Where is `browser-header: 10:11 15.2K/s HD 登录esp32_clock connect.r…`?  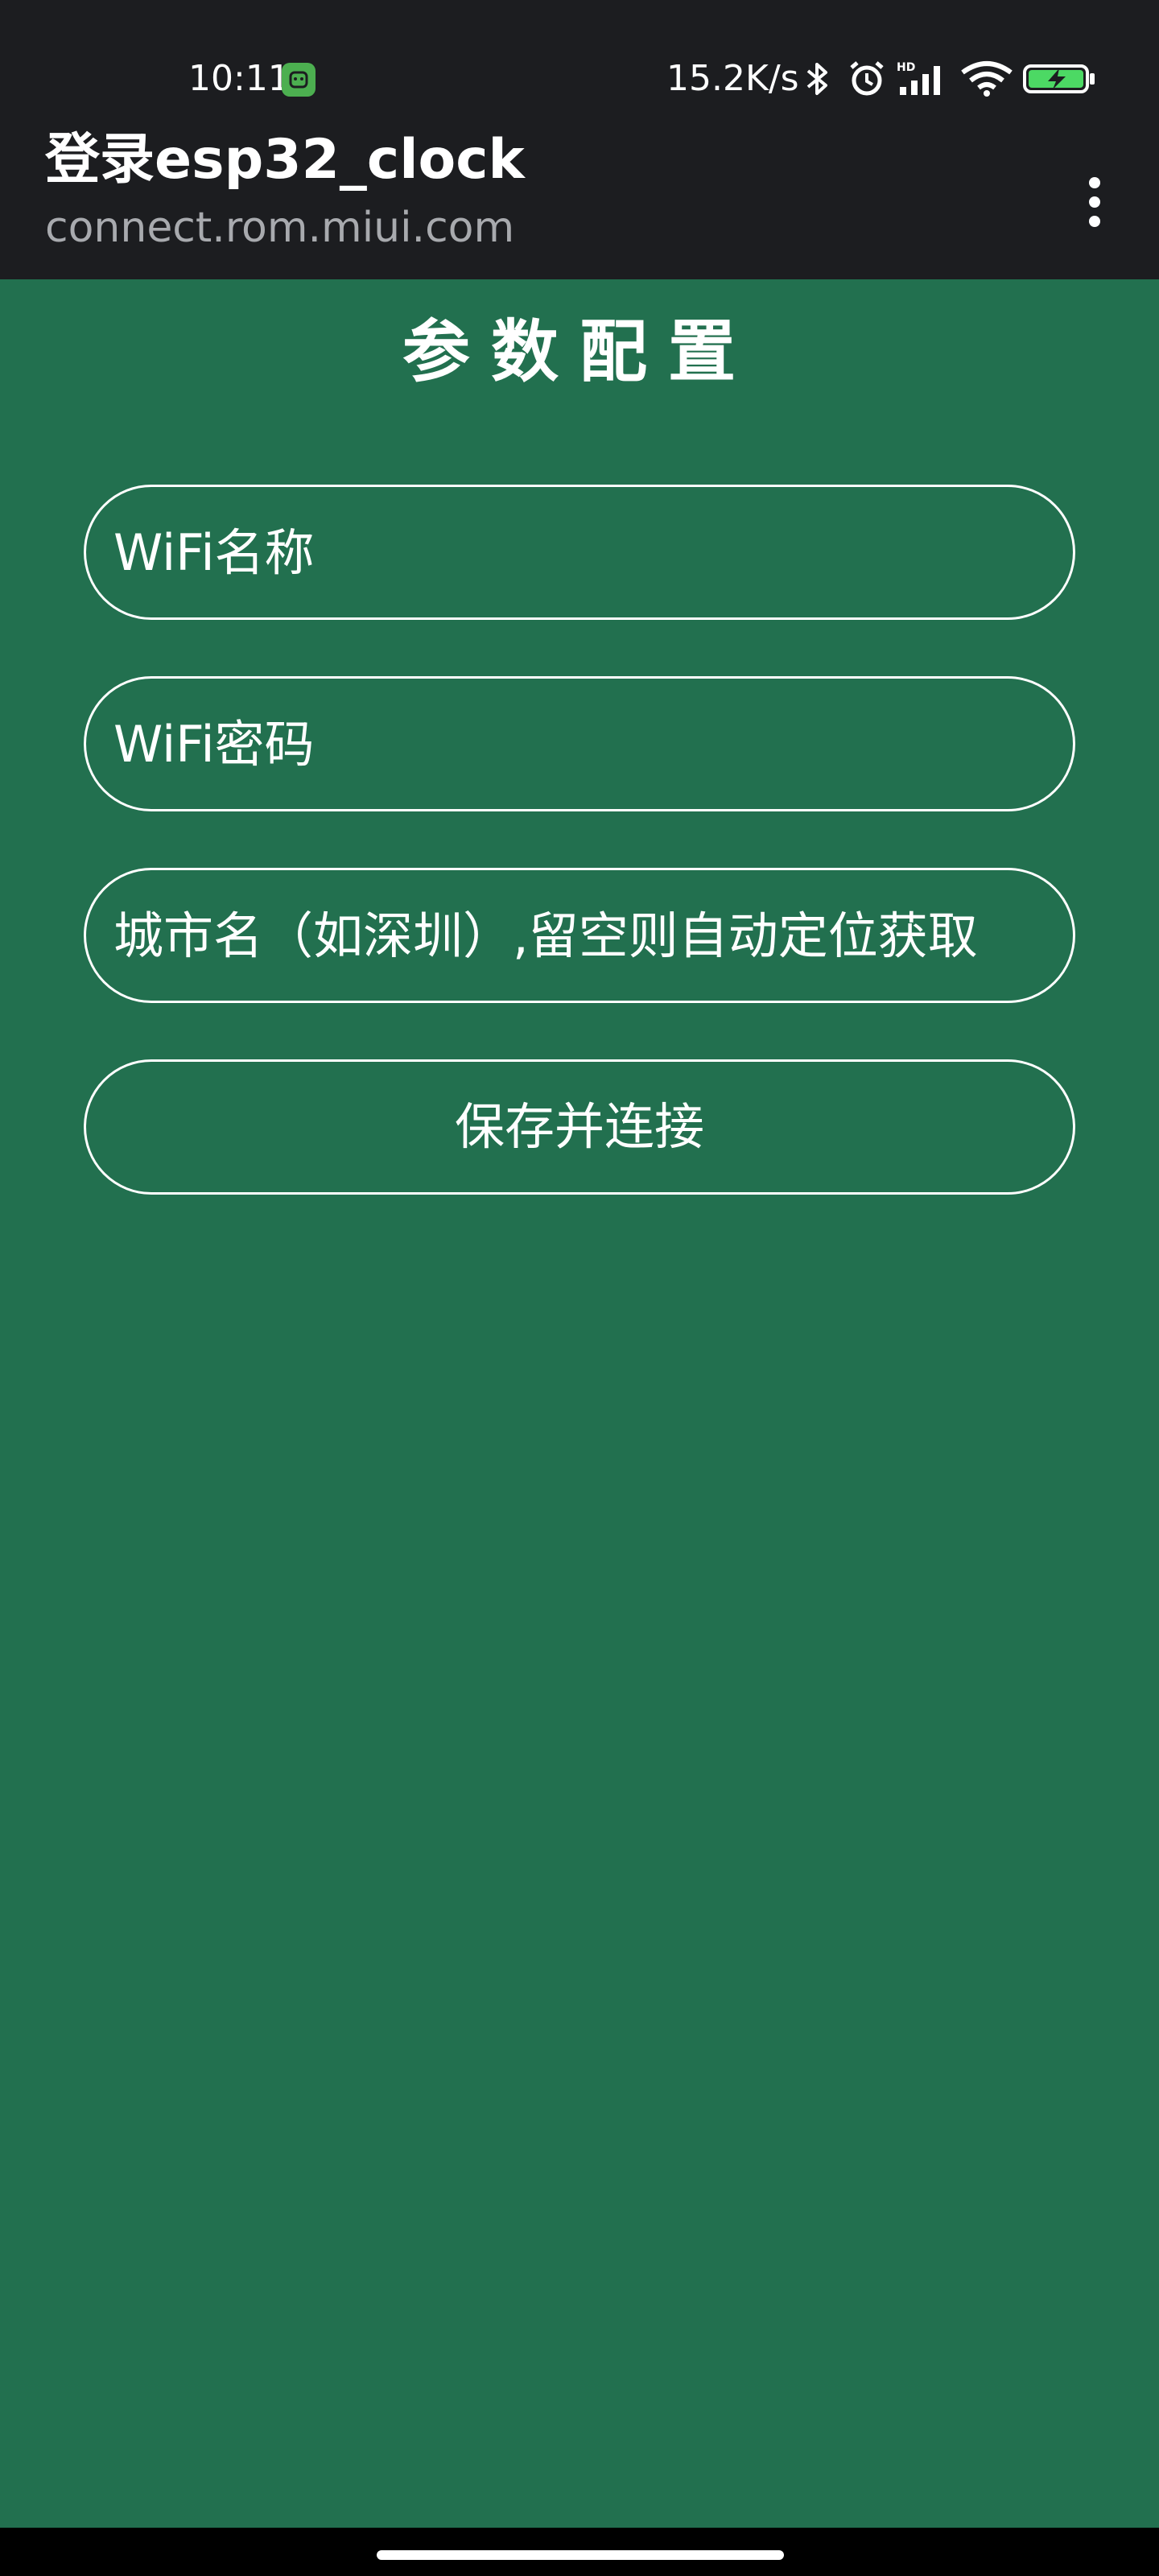
browser-header: 10:11 15.2K/s HD 登录esp32_clock connect.r… is located at coordinates (579, 139).